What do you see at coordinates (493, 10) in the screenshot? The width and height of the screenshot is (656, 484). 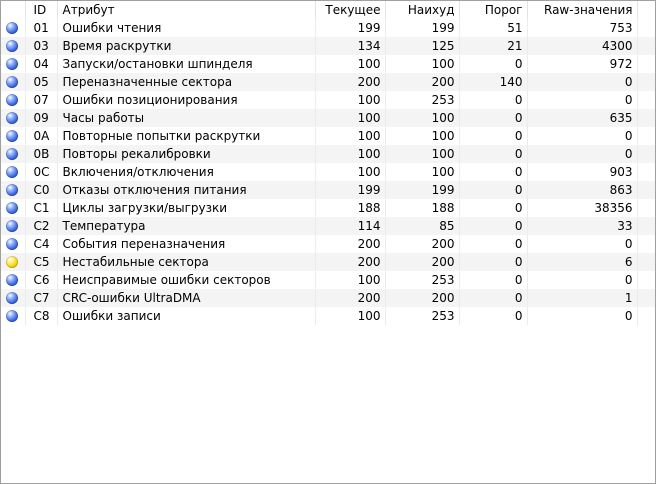 I see `column-header-threshold: Порог` at bounding box center [493, 10].